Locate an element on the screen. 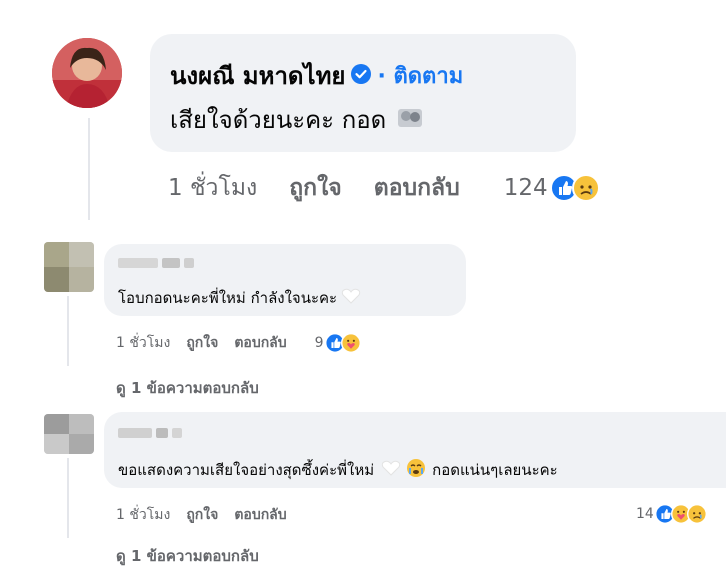 The image size is (726, 568). follow-link: · ติดตาม is located at coordinates (420, 75).